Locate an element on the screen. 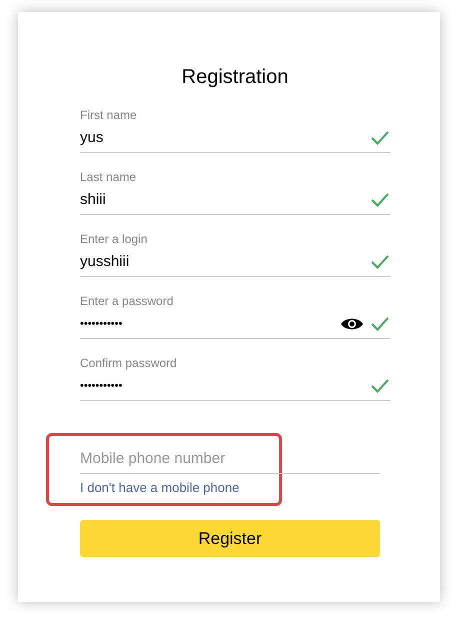 This screenshot has width=458, height=633. input-field: yusshiii is located at coordinates (235, 262).